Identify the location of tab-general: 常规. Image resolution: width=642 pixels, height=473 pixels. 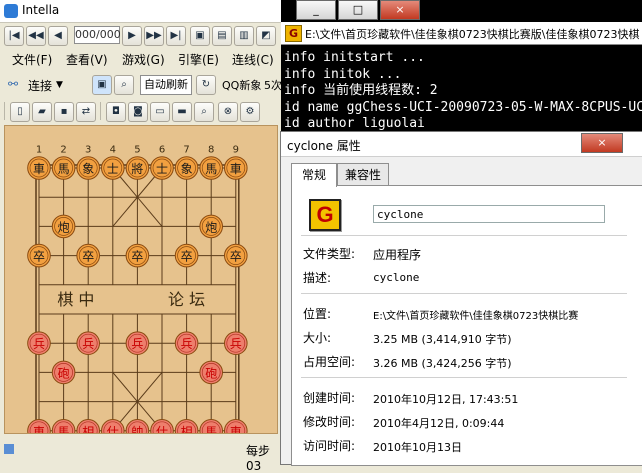
(314, 175).